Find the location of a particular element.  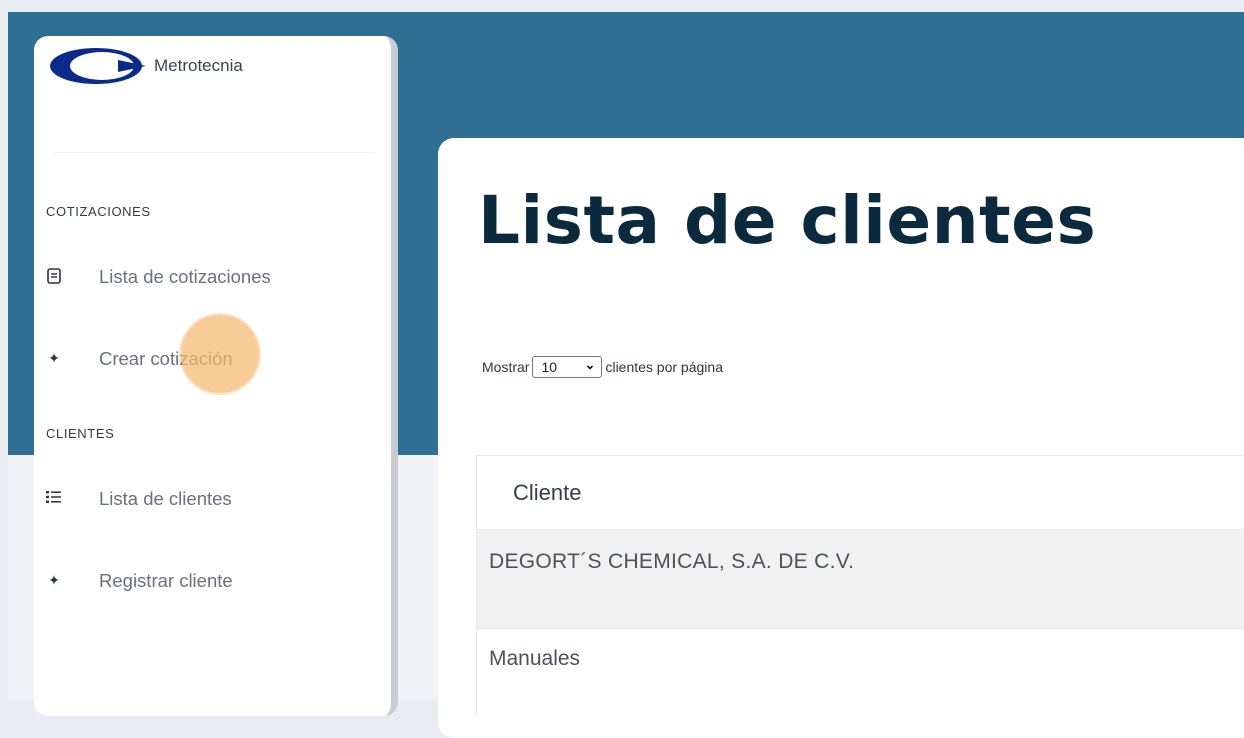

page-title: Lista de clientes is located at coordinates (787, 220).